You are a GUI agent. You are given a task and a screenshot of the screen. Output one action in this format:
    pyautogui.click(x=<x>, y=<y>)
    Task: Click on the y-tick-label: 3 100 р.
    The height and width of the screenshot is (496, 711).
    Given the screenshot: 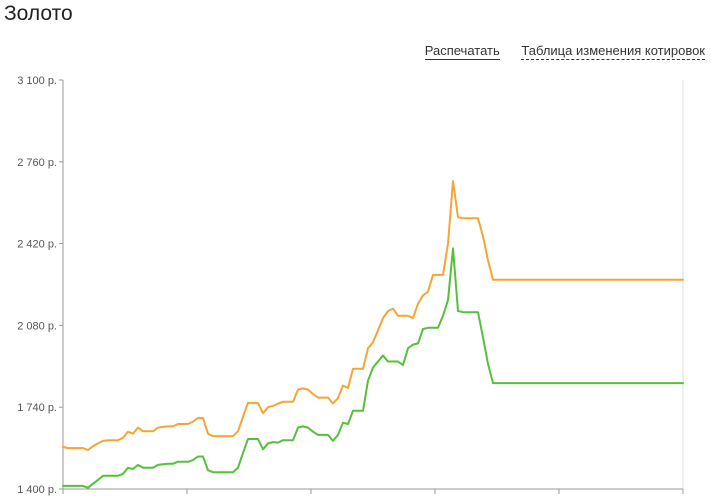 What is the action you would take?
    pyautogui.click(x=37, y=81)
    